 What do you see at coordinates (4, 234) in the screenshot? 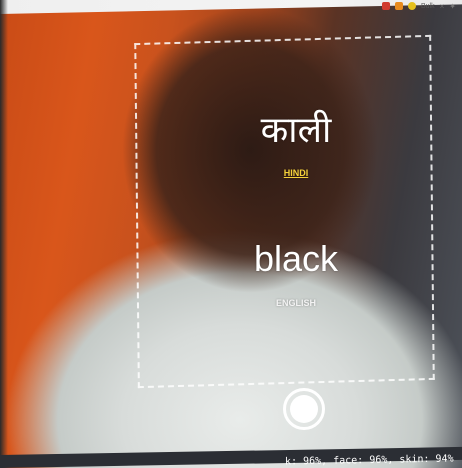
I see `window-edge` at bounding box center [4, 234].